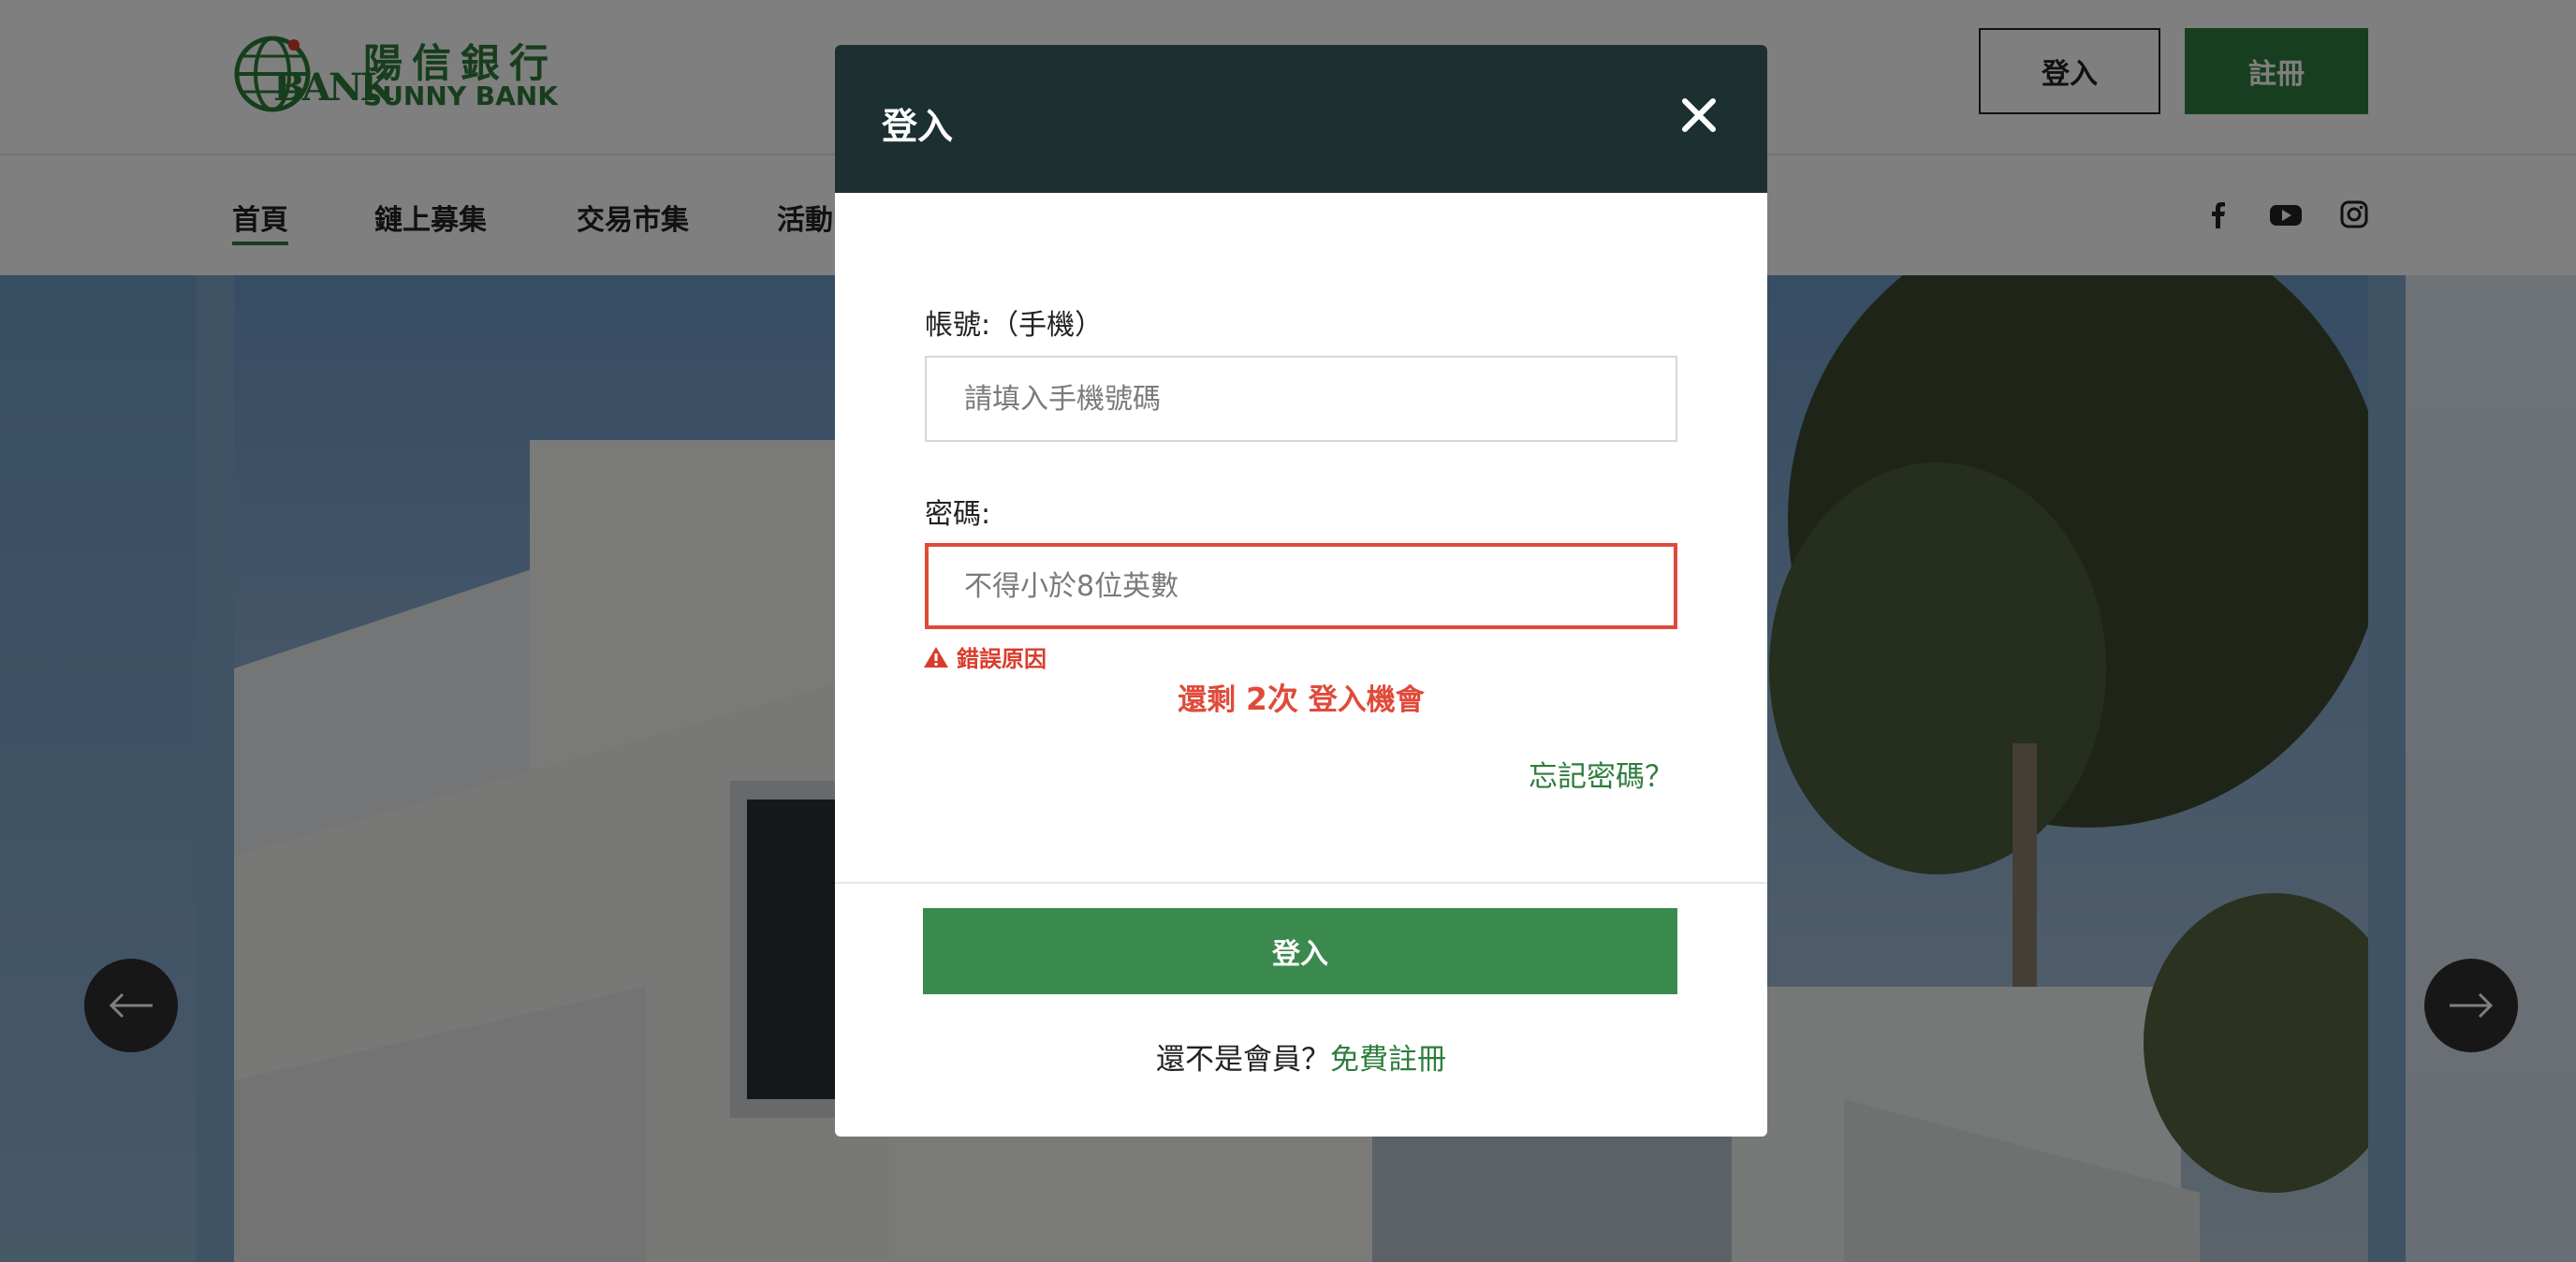 This screenshot has height=1262, width=2576. I want to click on signup-prompt: 還不是會員？免費註冊, so click(1301, 1056).